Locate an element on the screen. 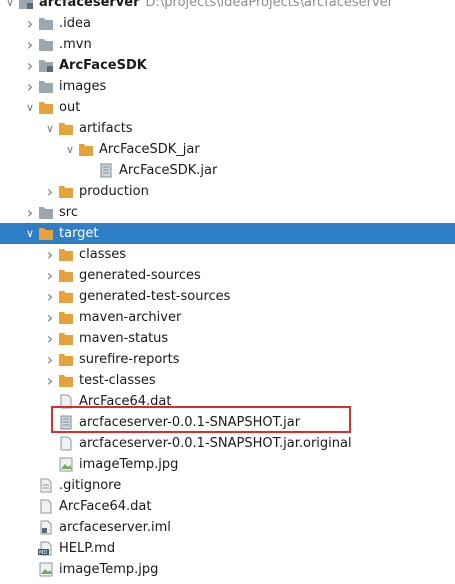  tree-item-label: HELP.md is located at coordinates (87, 548).